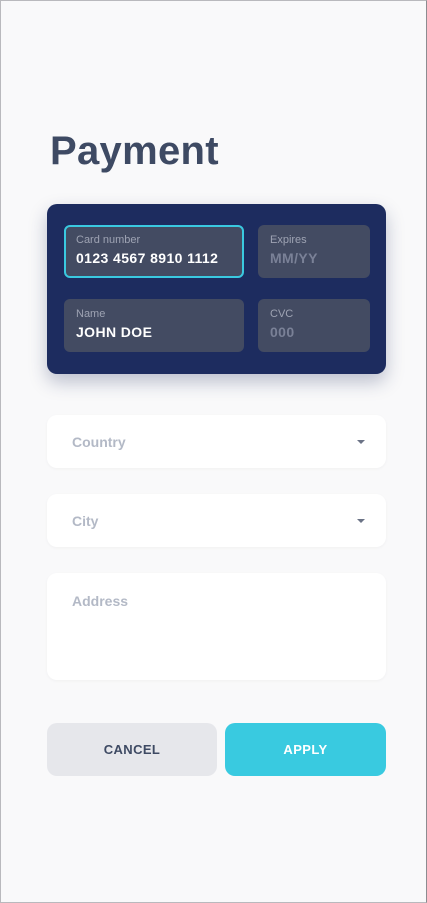 This screenshot has height=903, width=427. What do you see at coordinates (100, 601) in the screenshot?
I see `address-placeholder: Address` at bounding box center [100, 601].